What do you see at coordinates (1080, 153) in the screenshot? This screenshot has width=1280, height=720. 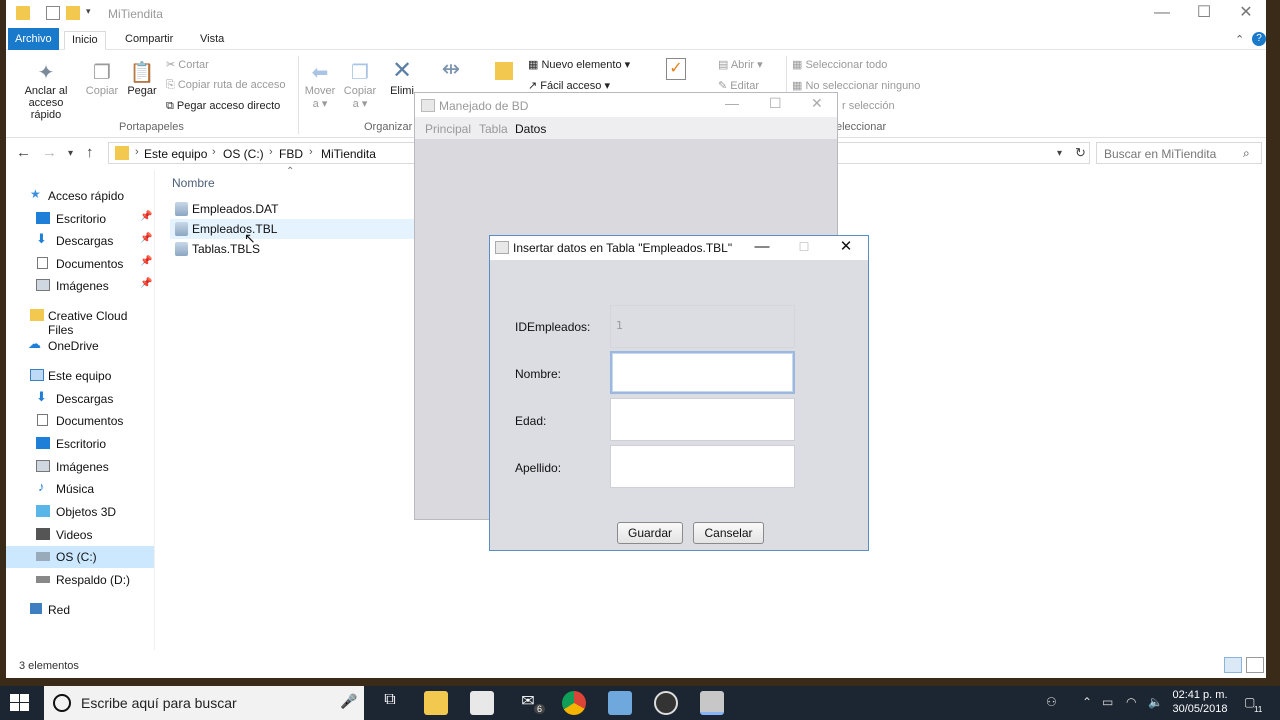 I see `refresh-icon: ↻` at bounding box center [1080, 153].